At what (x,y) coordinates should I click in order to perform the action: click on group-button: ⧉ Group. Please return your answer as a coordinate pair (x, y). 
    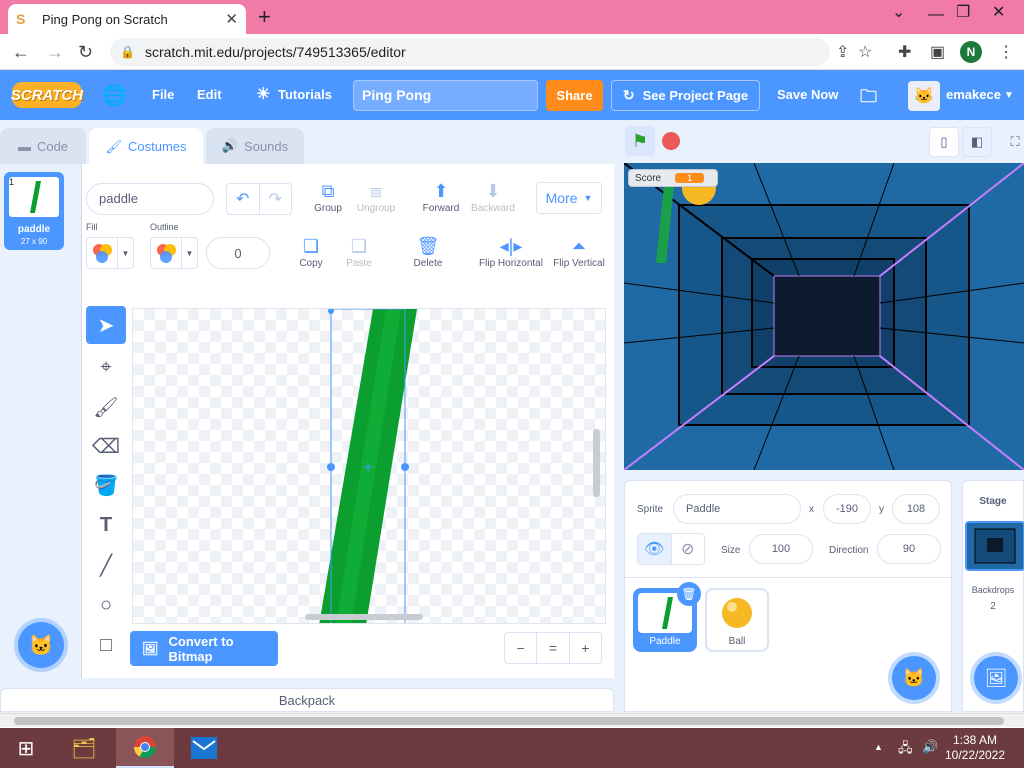
    Looking at the image, I should click on (328, 197).